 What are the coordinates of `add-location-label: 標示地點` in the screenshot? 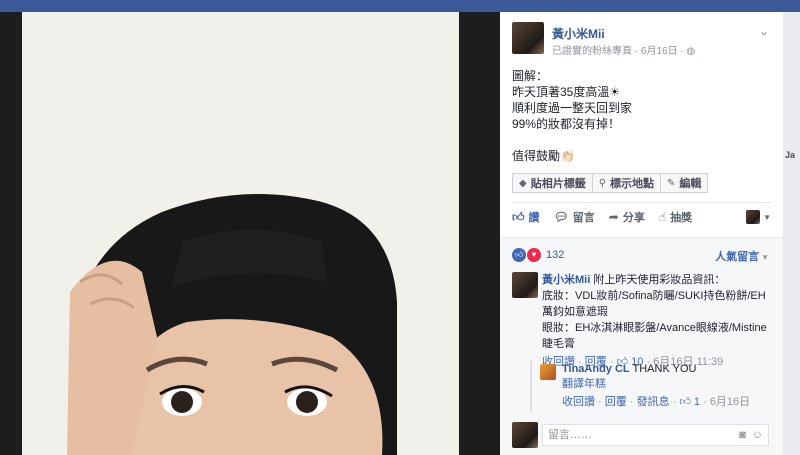 It's located at (632, 184).